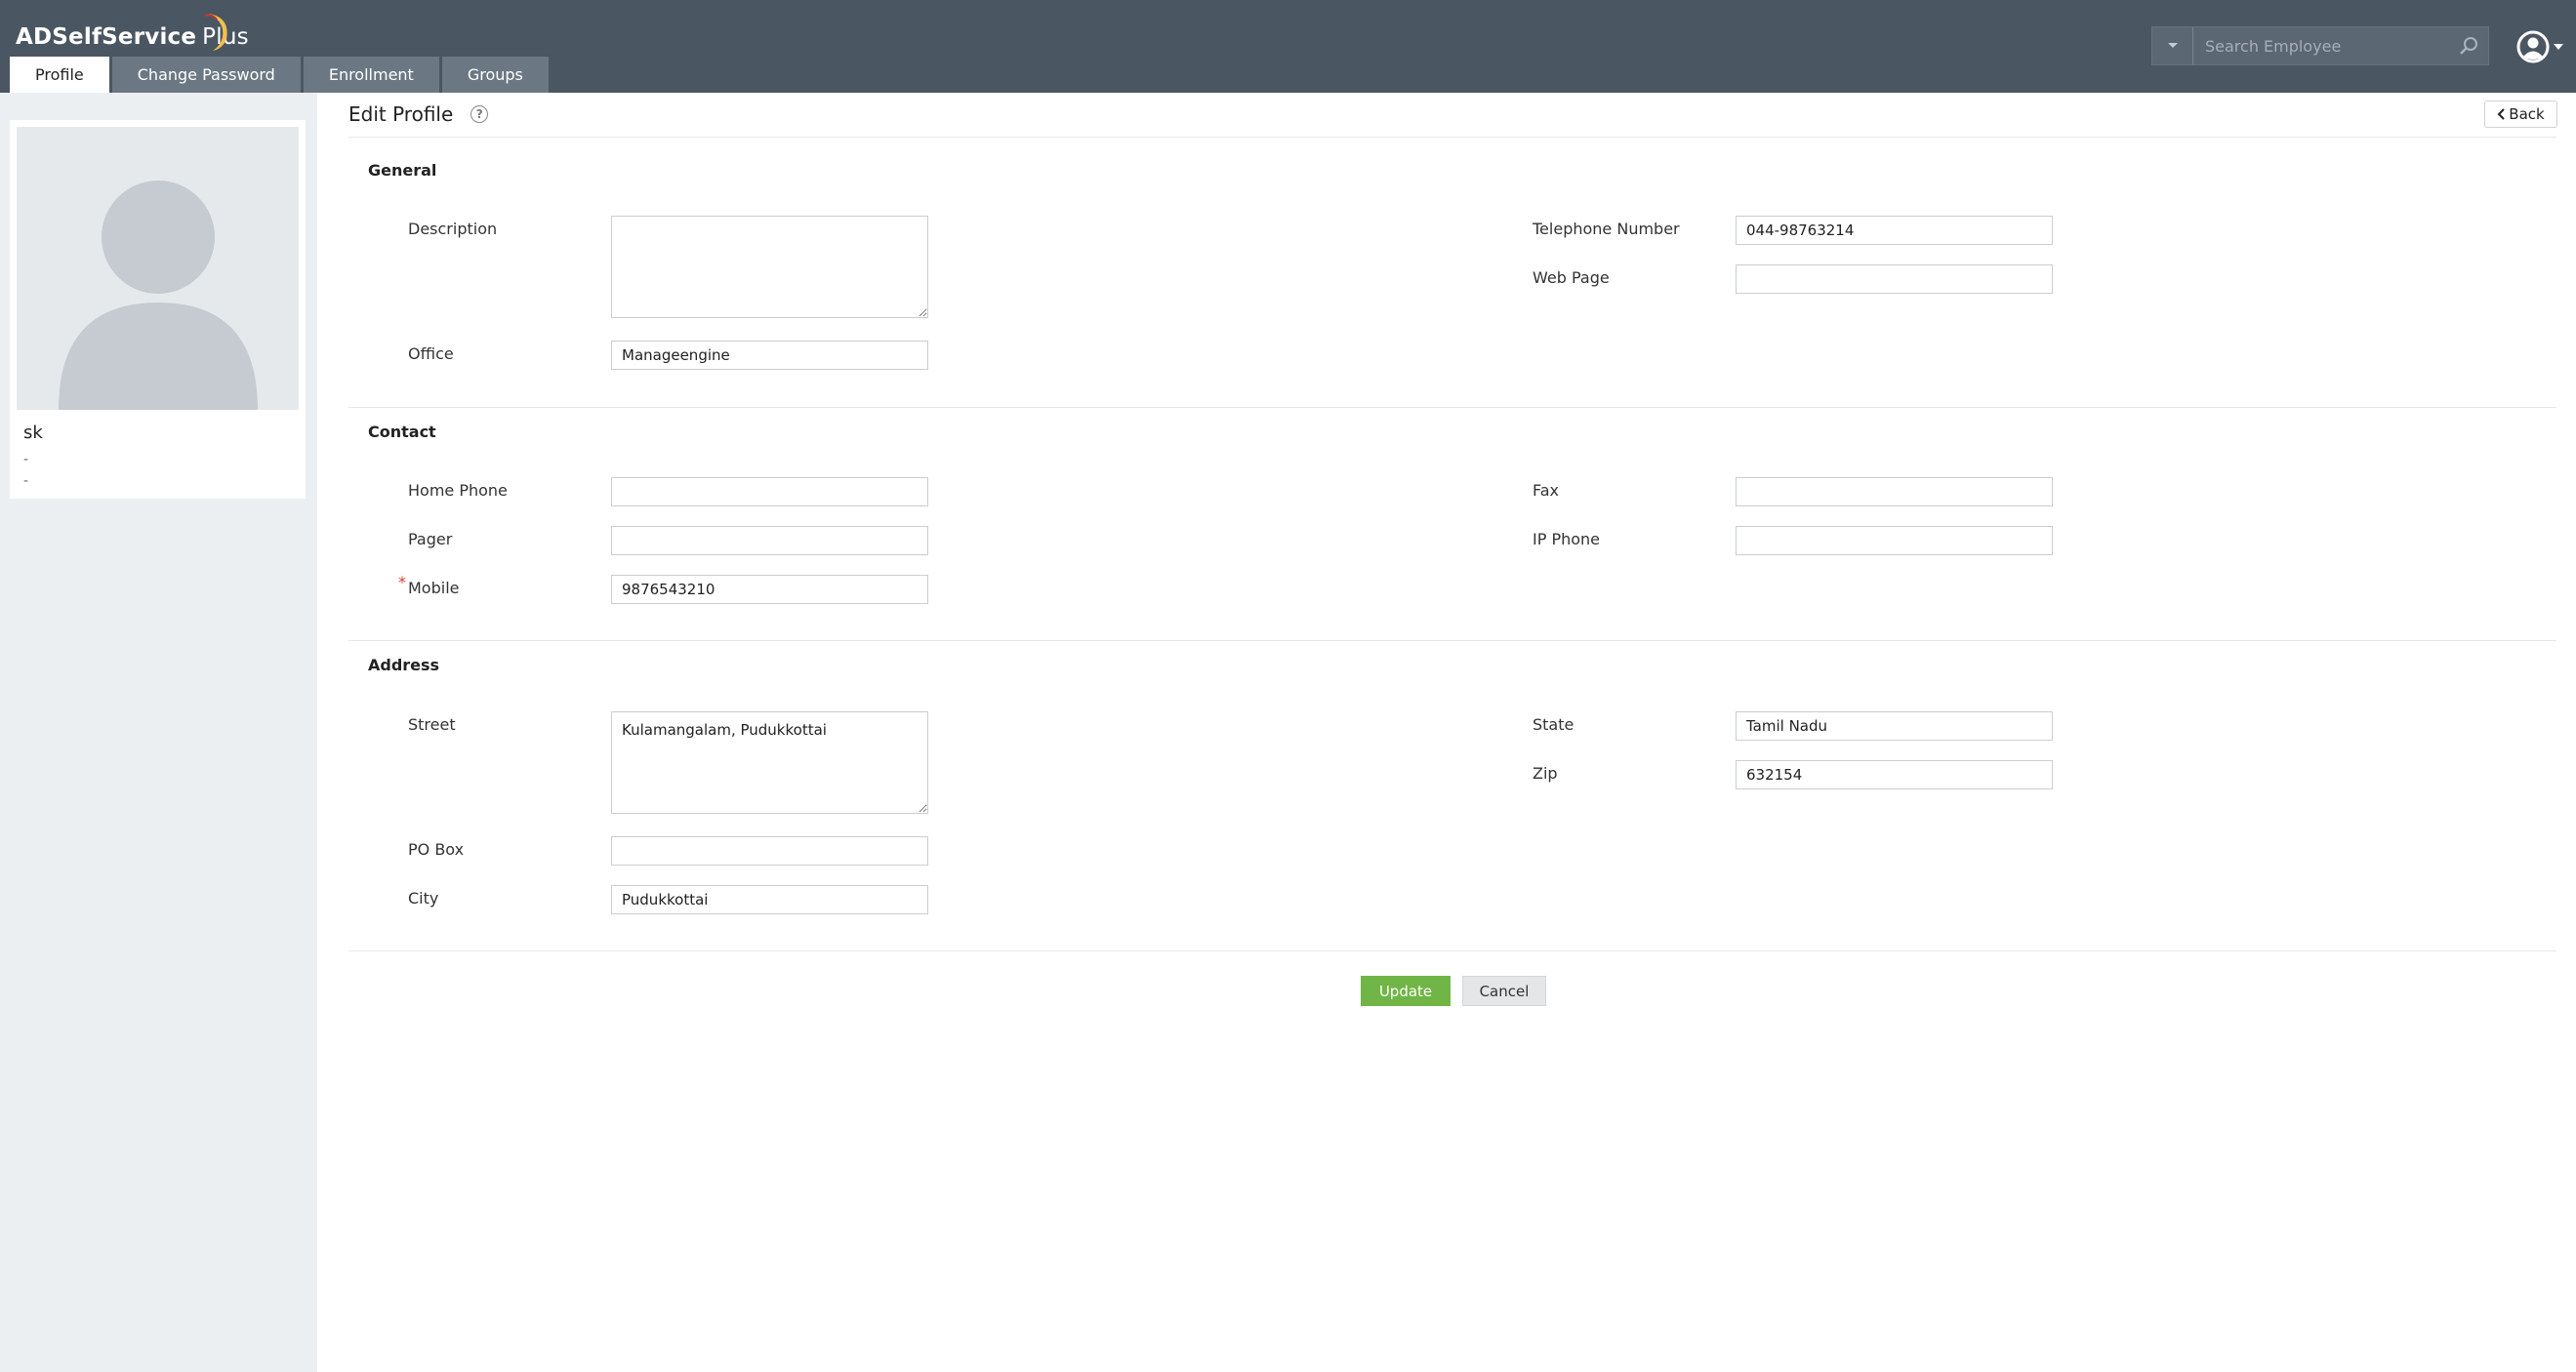 Image resolution: width=2576 pixels, height=1372 pixels. Describe the element at coordinates (458, 490) in the screenshot. I see `home-phone-label: Home Phone` at that location.